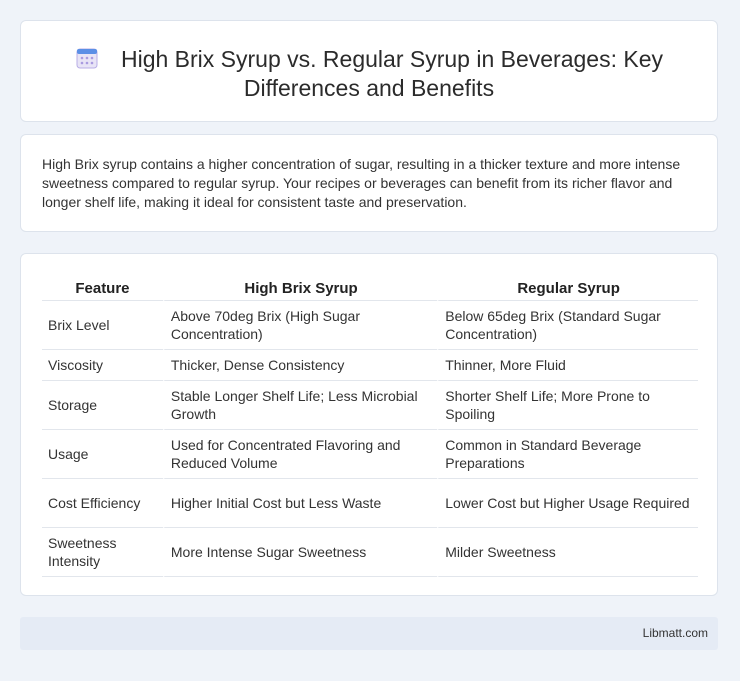 The width and height of the screenshot is (740, 681). I want to click on feature-cell: Cost Efficiency, so click(102, 503).